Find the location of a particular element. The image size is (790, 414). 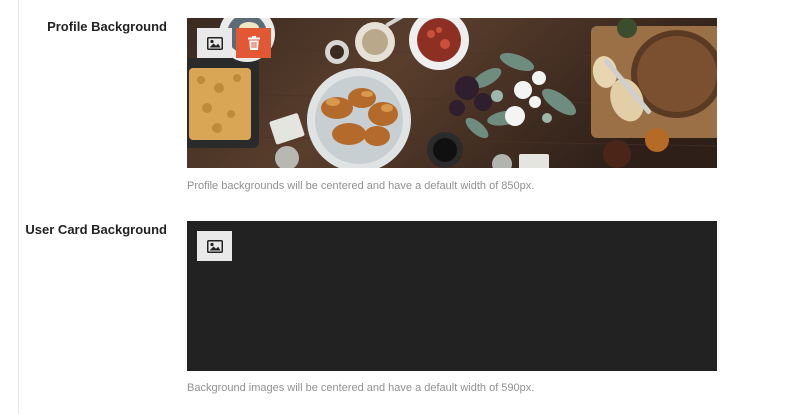

user-card-background-upload-button is located at coordinates (214, 246).